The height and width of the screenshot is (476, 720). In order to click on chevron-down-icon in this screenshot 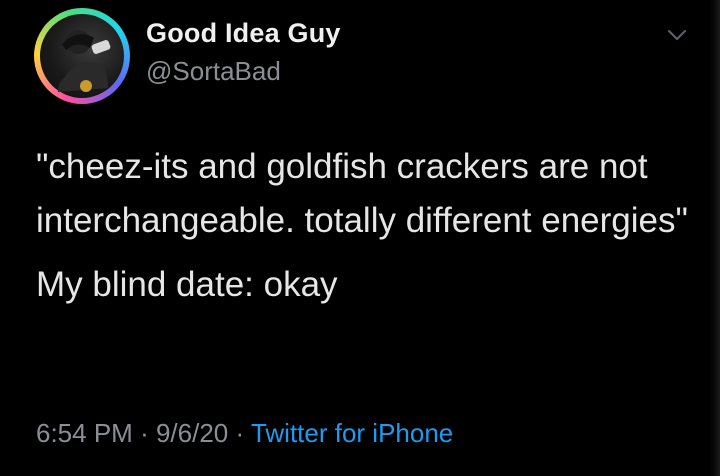, I will do `click(677, 35)`.